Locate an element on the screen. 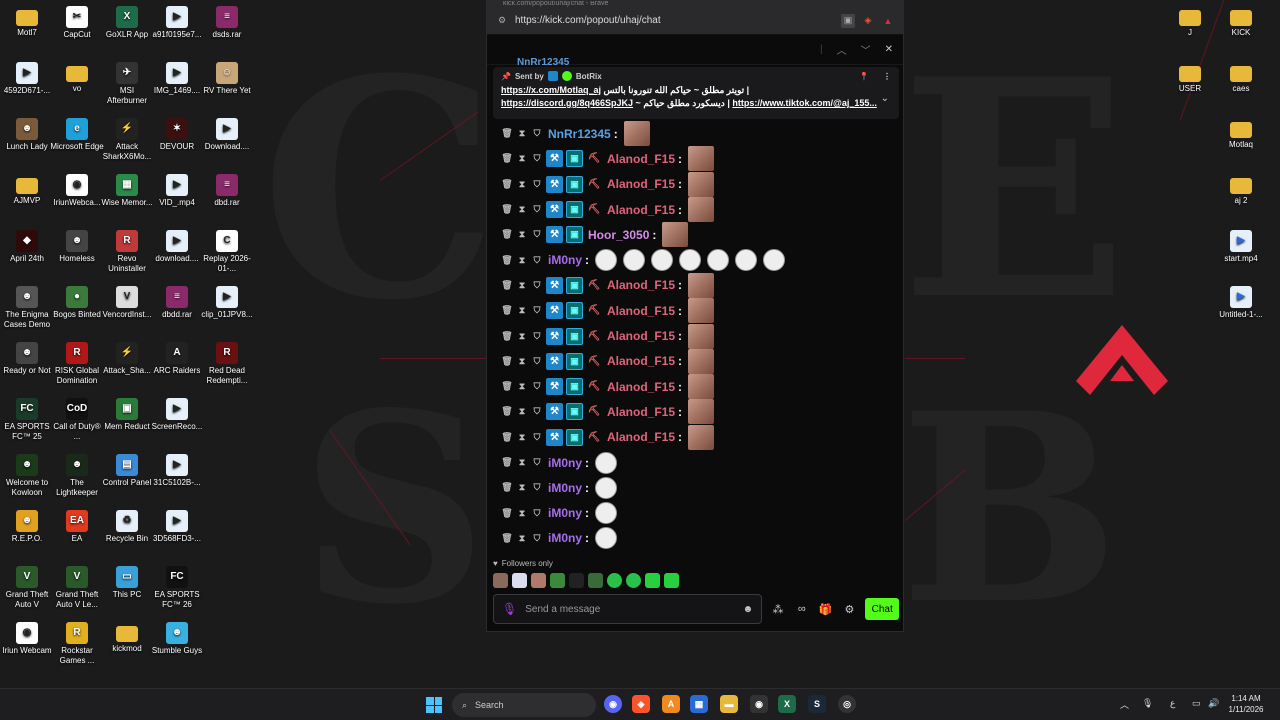 The width and height of the screenshot is (1280, 720). desktop-icon: J is located at coordinates (1190, 22).